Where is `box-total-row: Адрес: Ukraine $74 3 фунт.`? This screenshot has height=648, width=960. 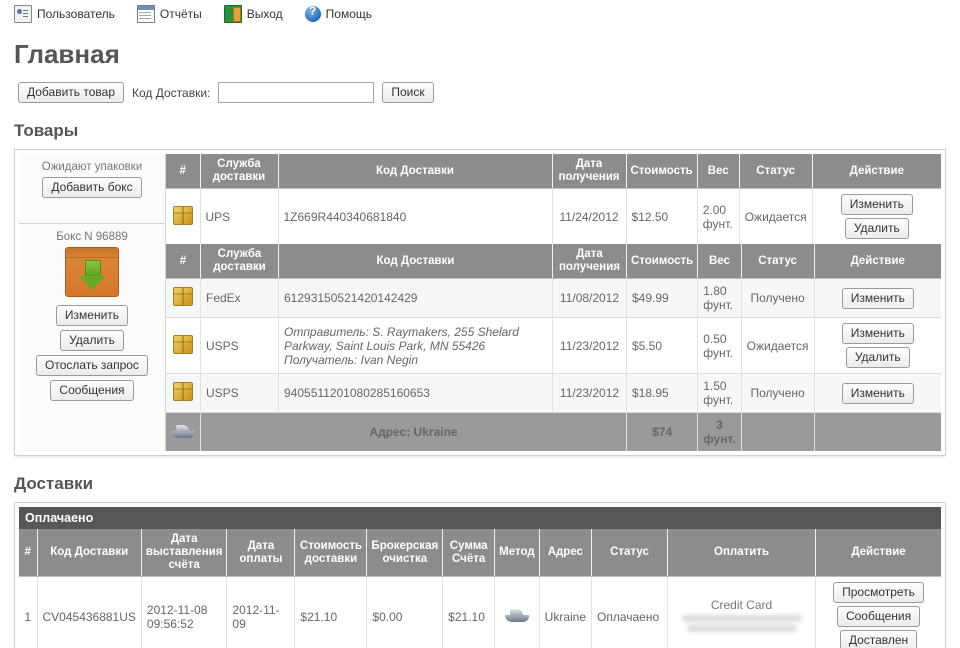
box-total-row: Адрес: Ukraine $74 3 фунт. is located at coordinates (553, 431).